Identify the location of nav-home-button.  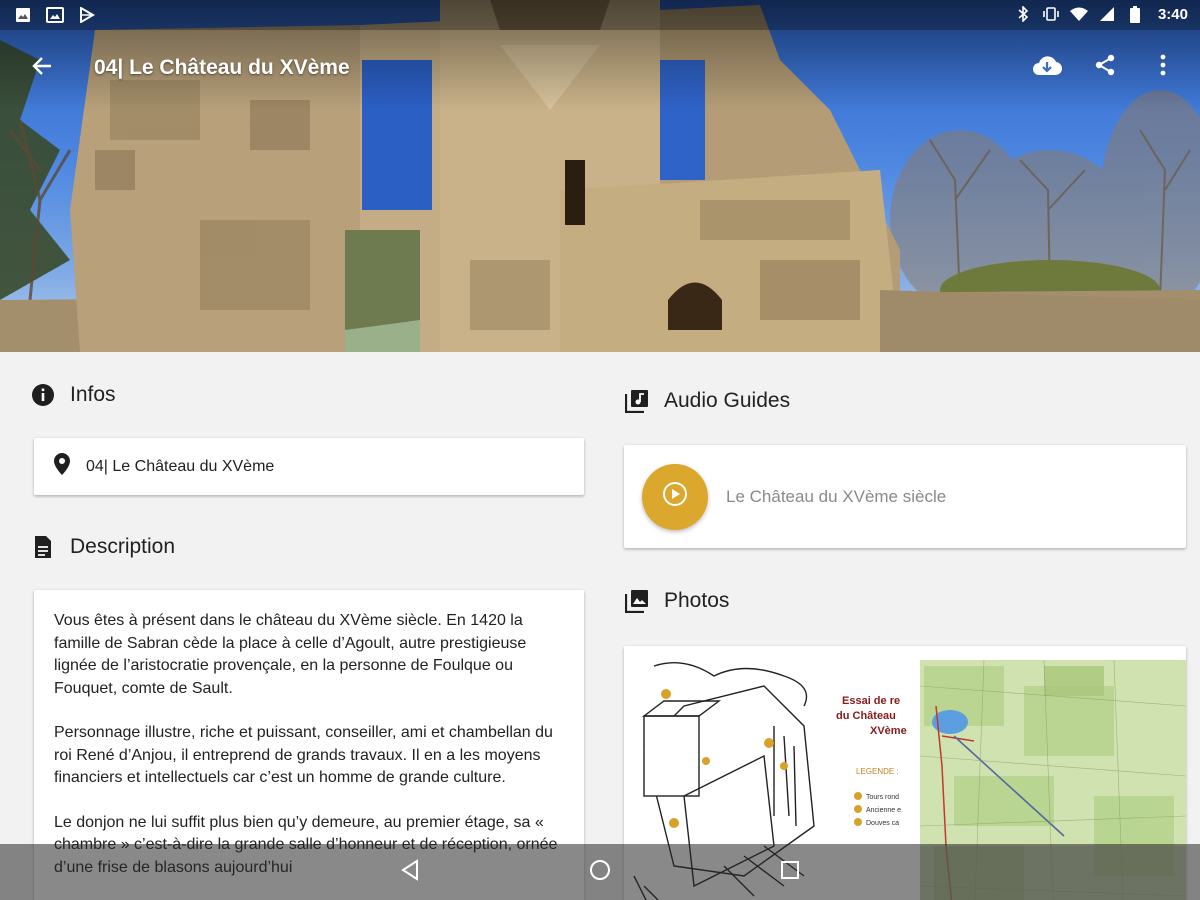
(600, 872).